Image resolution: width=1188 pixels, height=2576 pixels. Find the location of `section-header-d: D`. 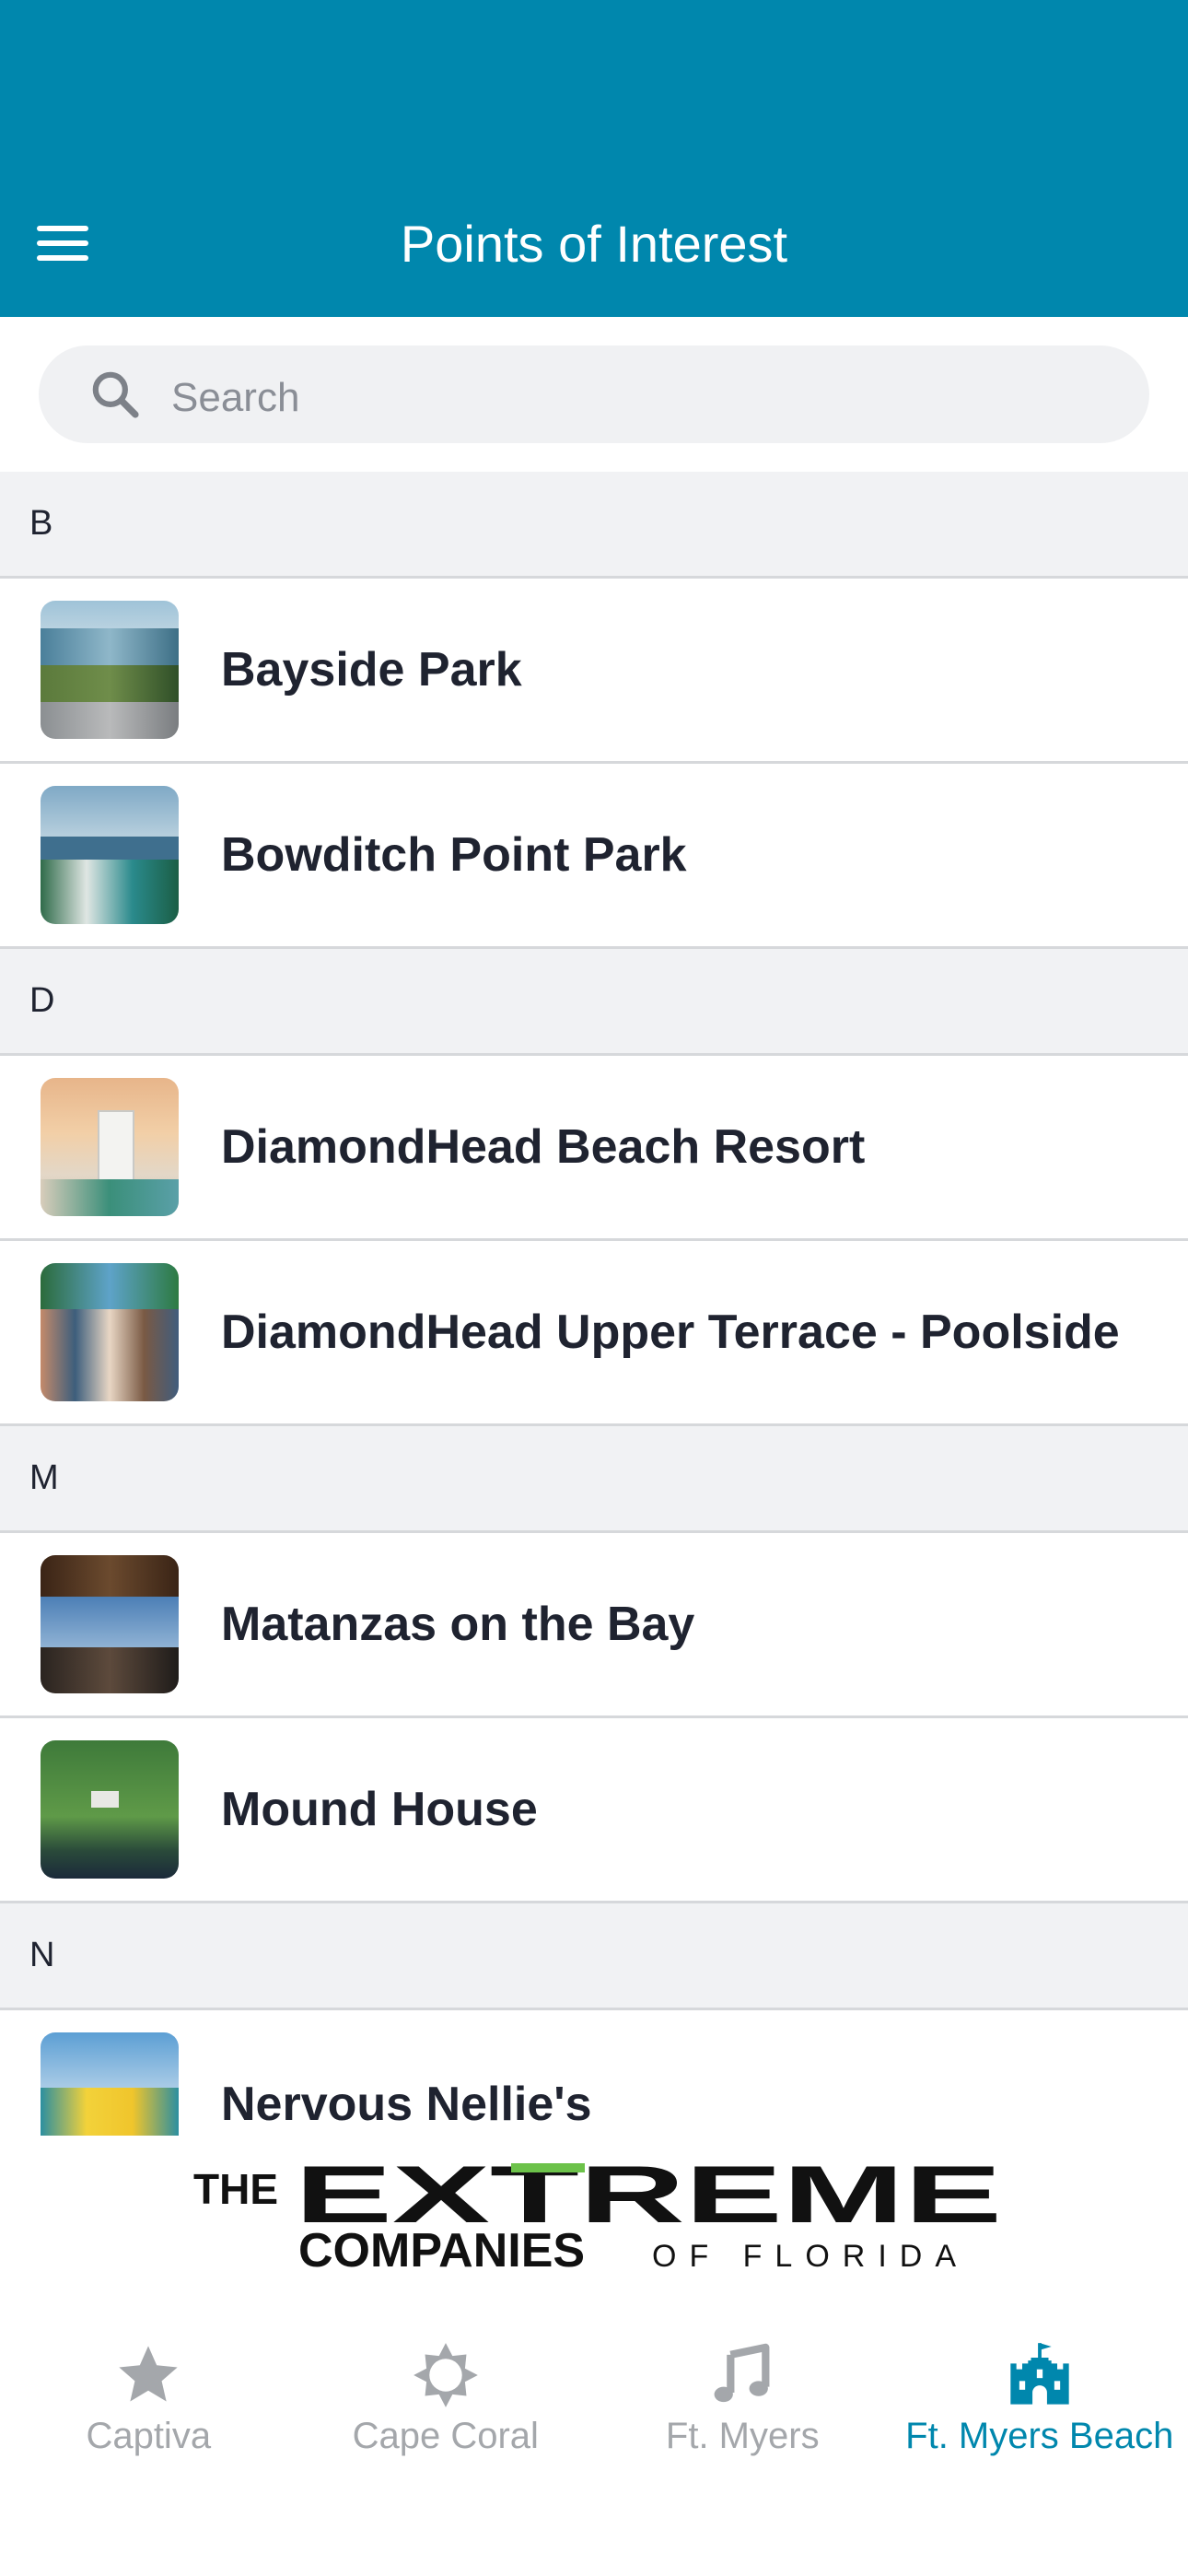

section-header-d: D is located at coordinates (594, 1002).